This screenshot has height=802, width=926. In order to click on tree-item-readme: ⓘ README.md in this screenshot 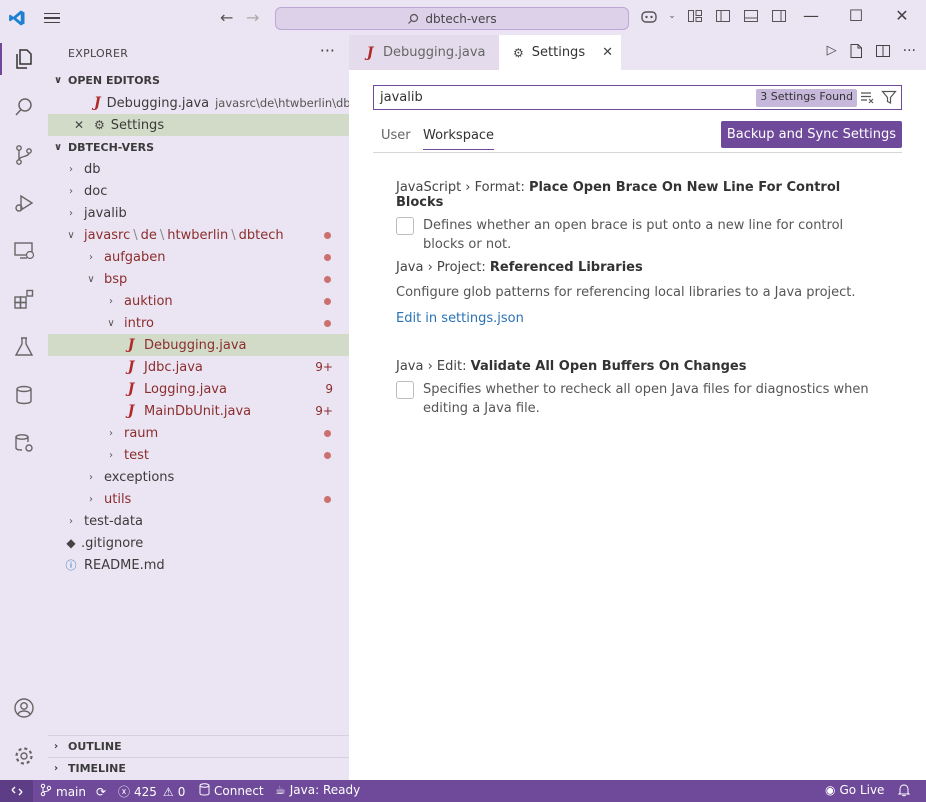, I will do `click(198, 565)`.